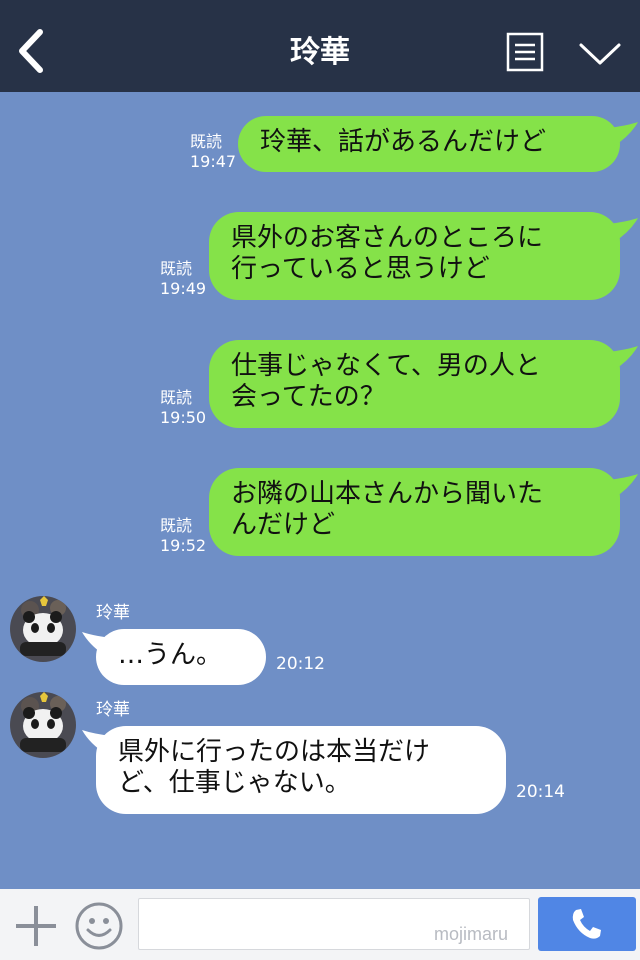 The height and width of the screenshot is (960, 640). What do you see at coordinates (387, 238) in the screenshot?
I see `message-line: 県外のお客さんのところに` at bounding box center [387, 238].